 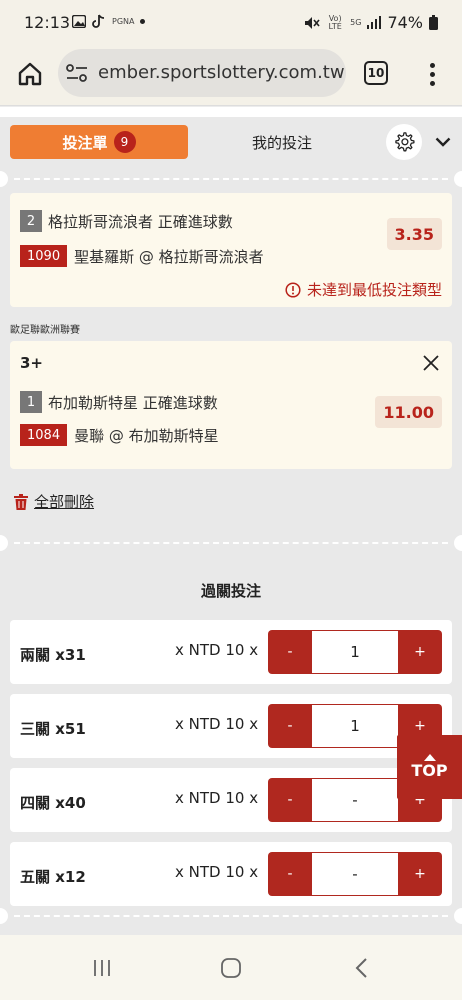 I want to click on settings-button, so click(x=404, y=142).